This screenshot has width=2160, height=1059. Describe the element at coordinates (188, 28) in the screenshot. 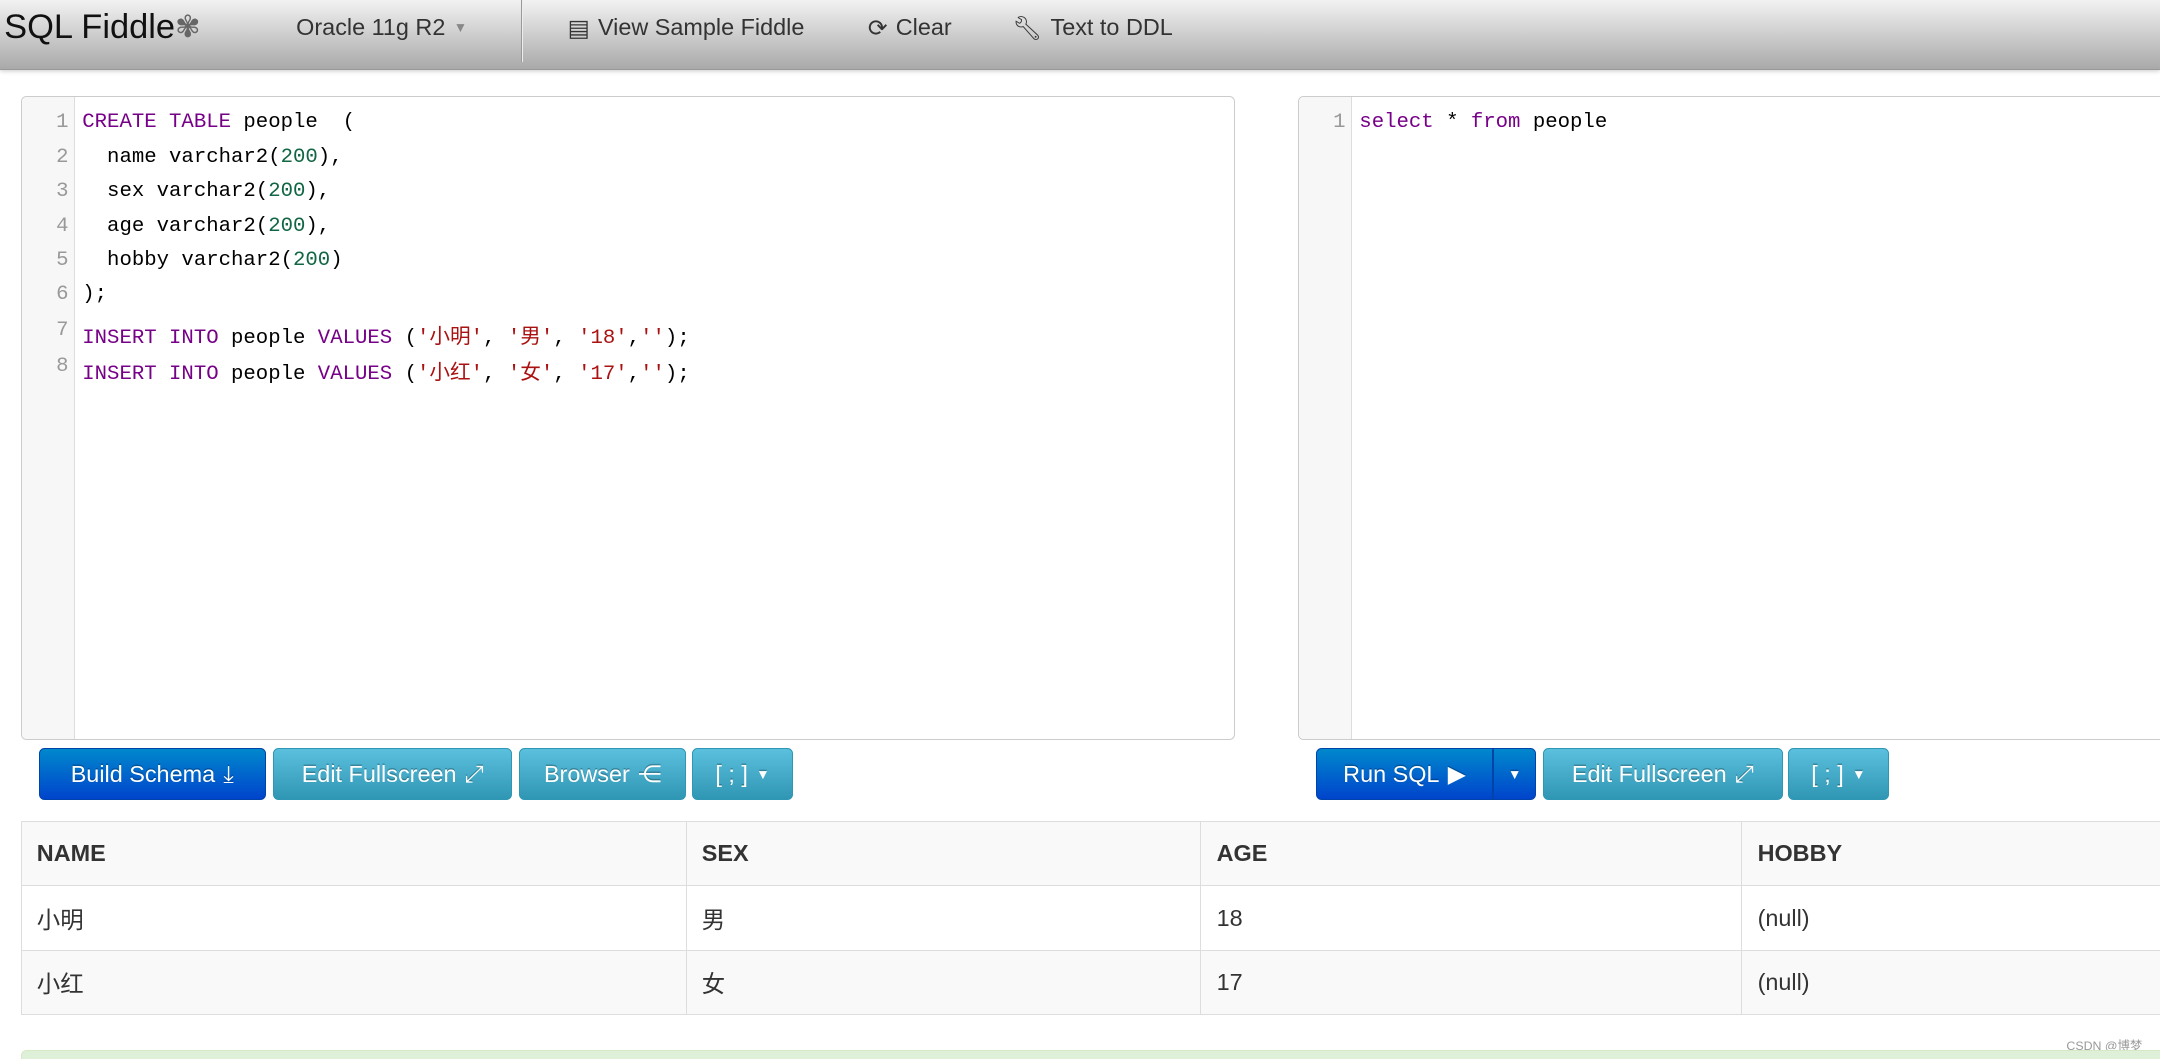

I see `fiddlehead-logo-icon: ✾` at that location.